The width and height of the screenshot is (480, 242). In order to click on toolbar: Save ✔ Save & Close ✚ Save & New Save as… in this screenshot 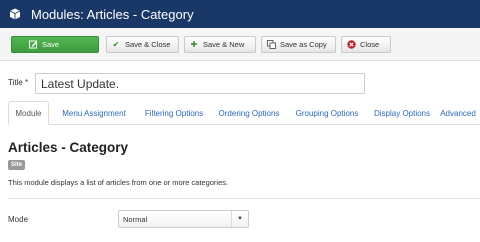, I will do `click(240, 44)`.